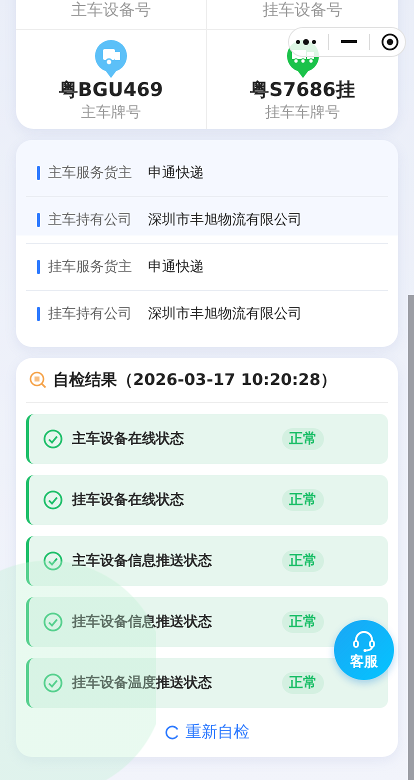  I want to click on plate-number: 粤BGU469, so click(111, 90).